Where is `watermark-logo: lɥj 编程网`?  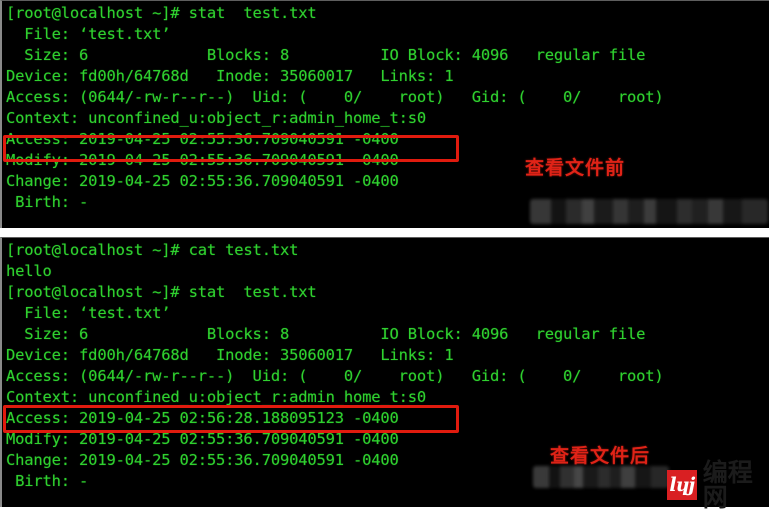
watermark-logo: lɥj 编程网 is located at coordinates (722, 485).